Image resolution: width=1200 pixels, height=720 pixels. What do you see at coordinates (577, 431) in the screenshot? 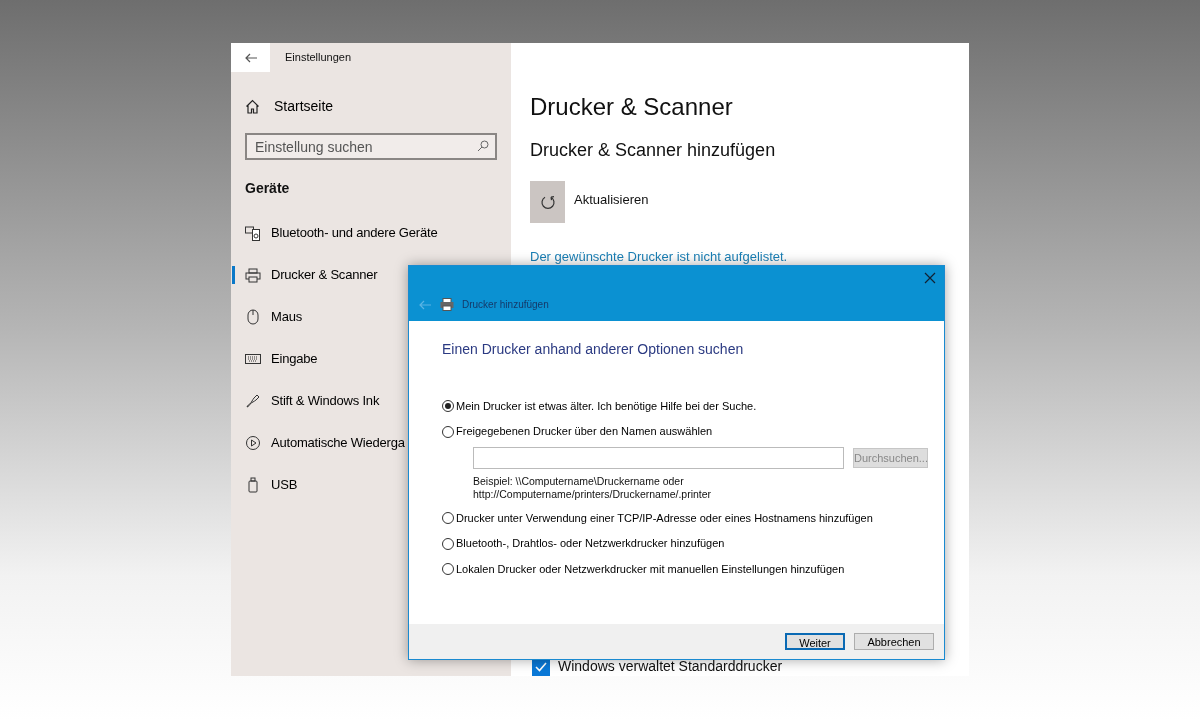
I see `radio-option: Freigegebenen Drucker über den Namen auswählen` at bounding box center [577, 431].